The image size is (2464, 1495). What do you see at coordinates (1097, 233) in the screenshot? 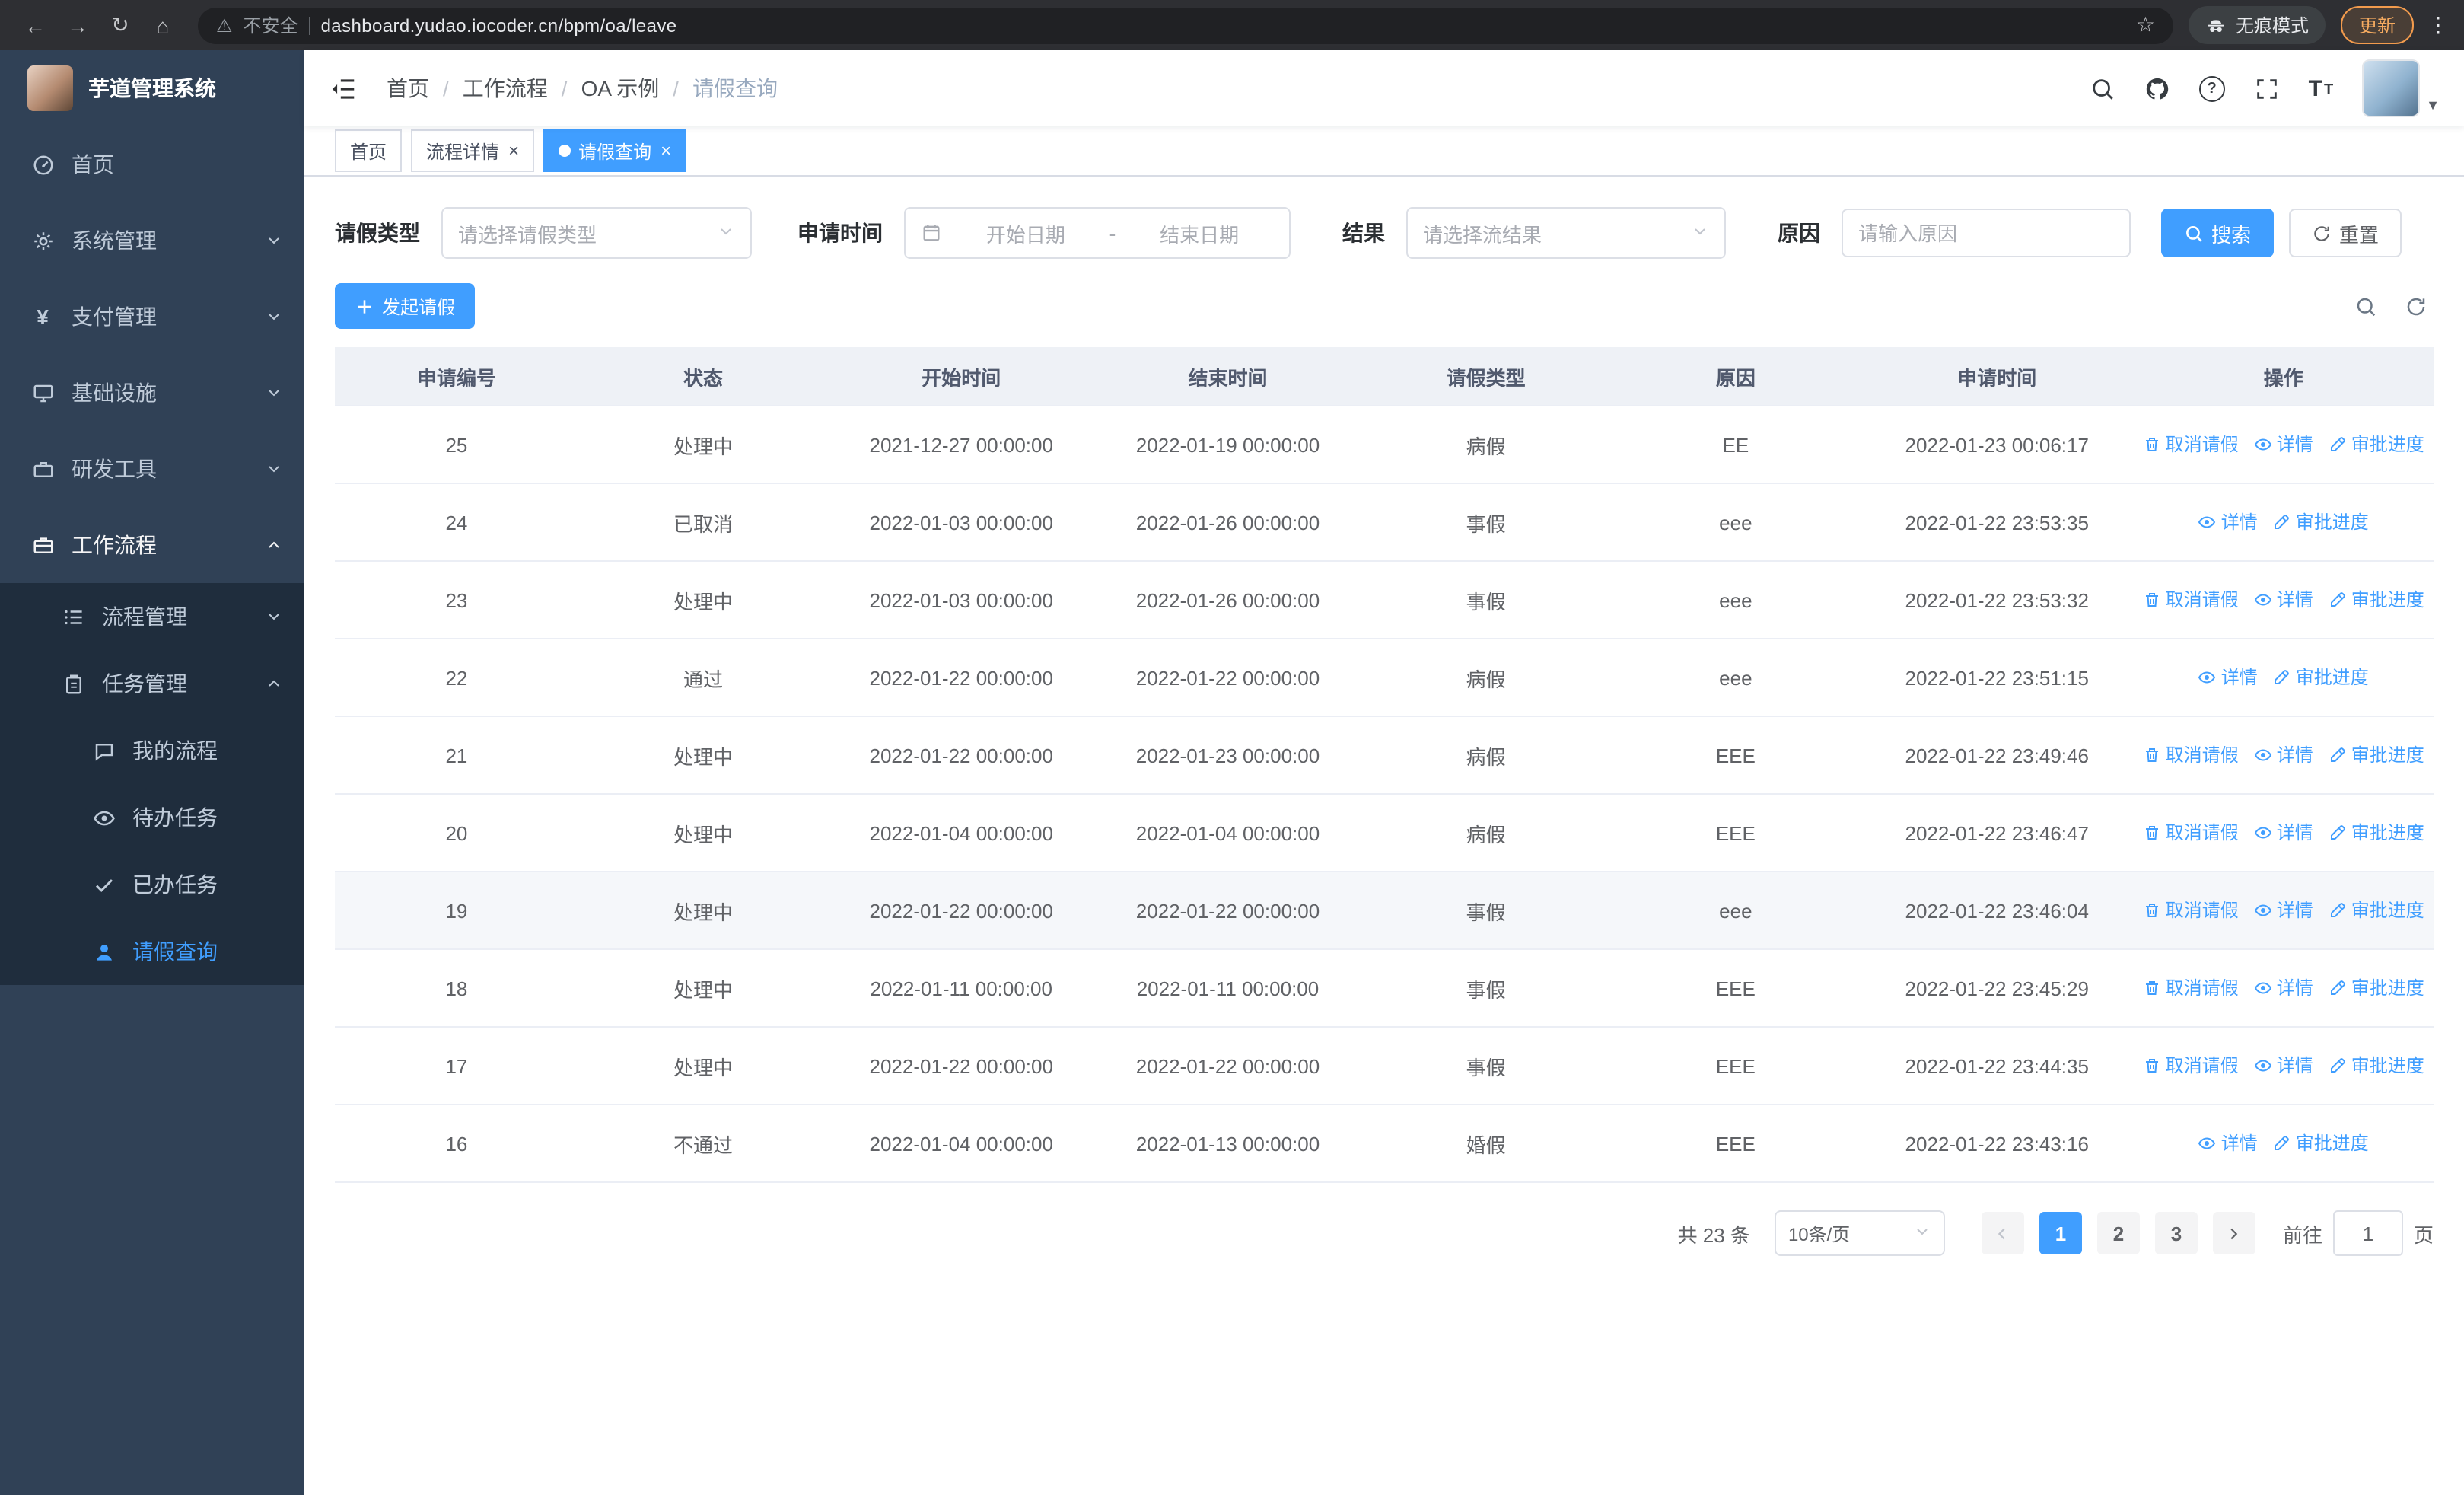
I see `apply-time-range-picker: 开始日期 - 结束日期` at bounding box center [1097, 233].